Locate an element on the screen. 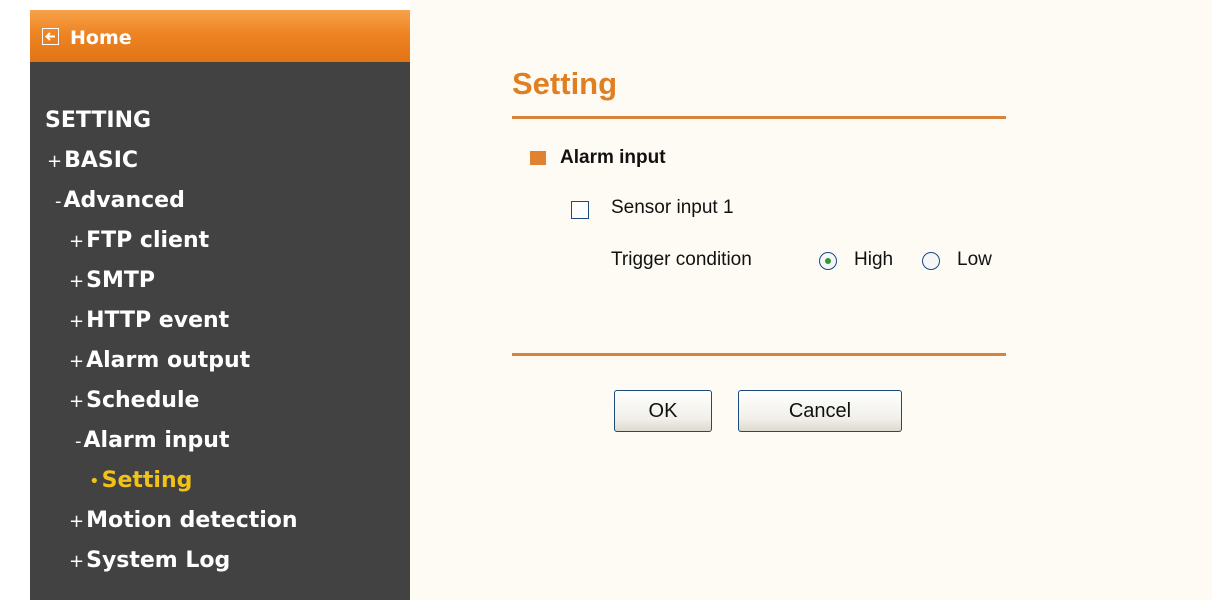 The height and width of the screenshot is (600, 1212). trigger-low-label: Low is located at coordinates (974, 259).